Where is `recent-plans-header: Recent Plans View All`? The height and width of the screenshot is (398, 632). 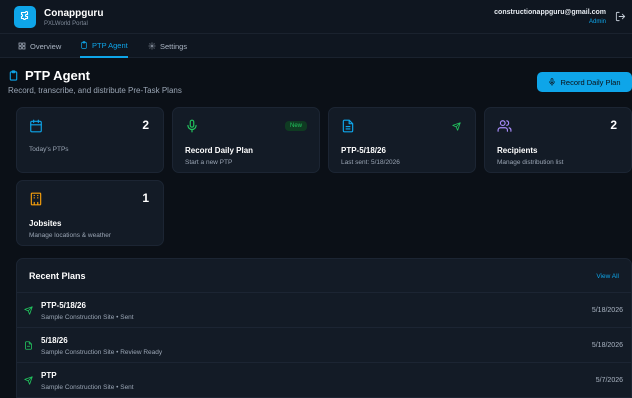 recent-plans-header: Recent Plans View All is located at coordinates (324, 276).